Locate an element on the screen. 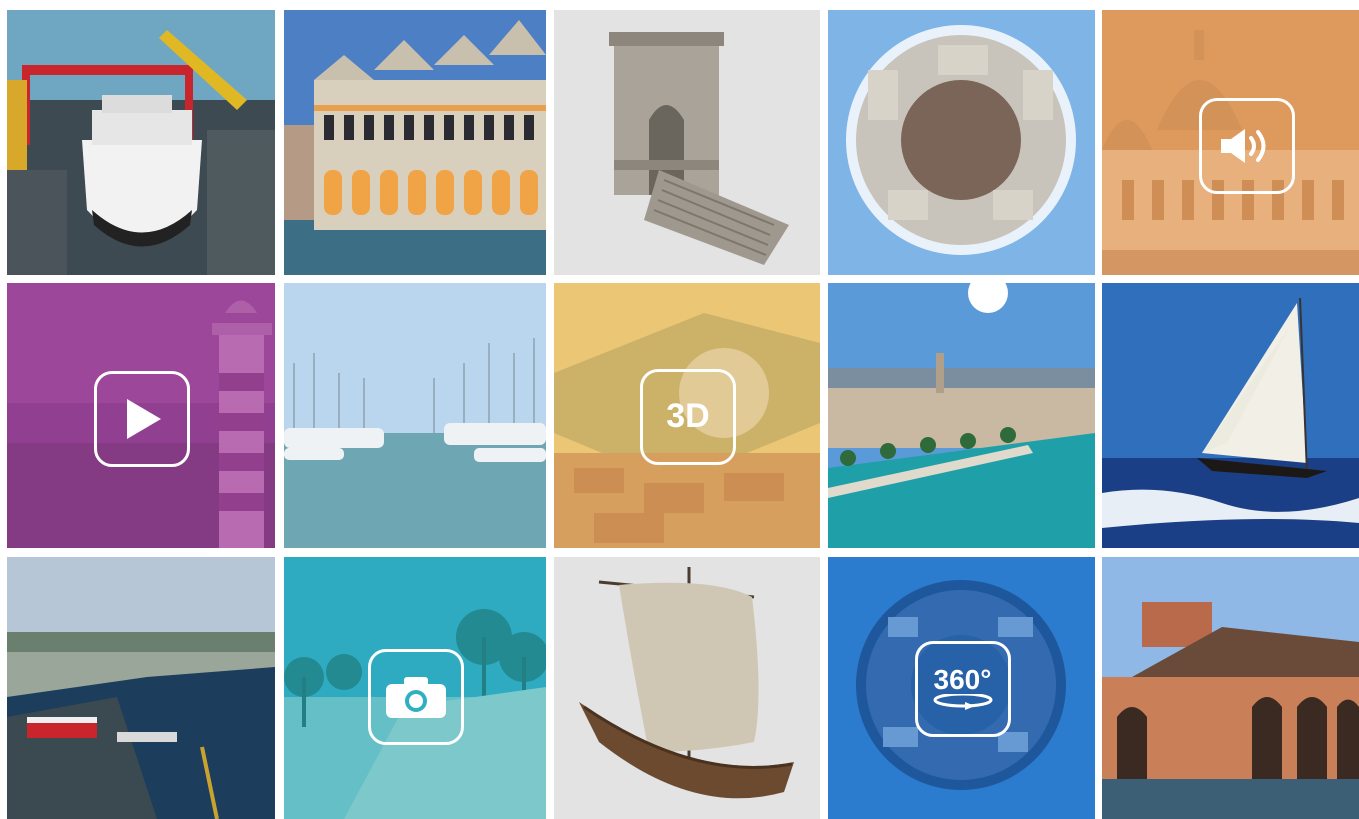 The width and height of the screenshot is (1359, 819). tile-lighthouse is located at coordinates (141, 415).